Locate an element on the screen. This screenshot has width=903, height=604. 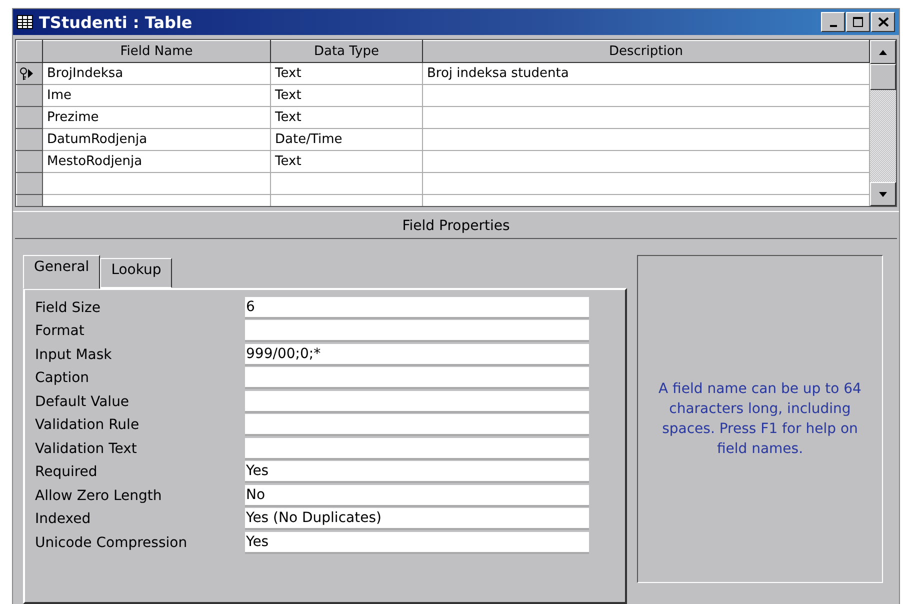
property-label: Field Size is located at coordinates (68, 308).